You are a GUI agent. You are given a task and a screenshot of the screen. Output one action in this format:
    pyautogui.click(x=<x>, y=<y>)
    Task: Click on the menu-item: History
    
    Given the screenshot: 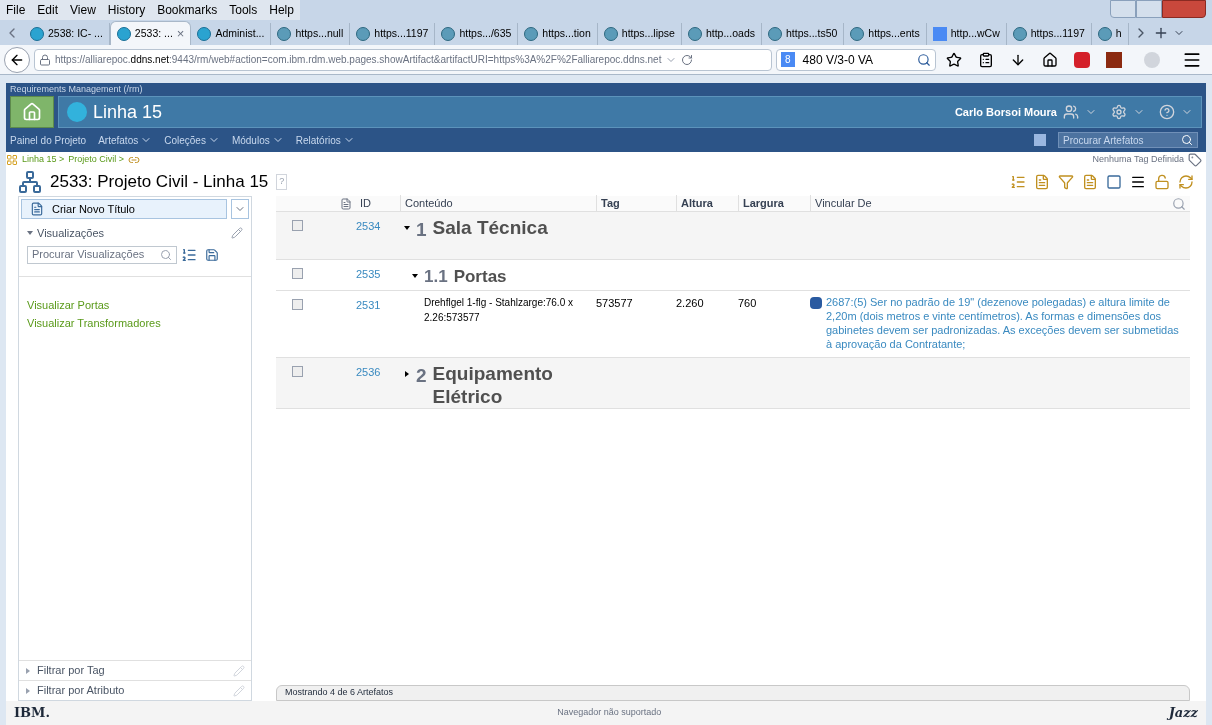 What is the action you would take?
    pyautogui.click(x=126, y=10)
    